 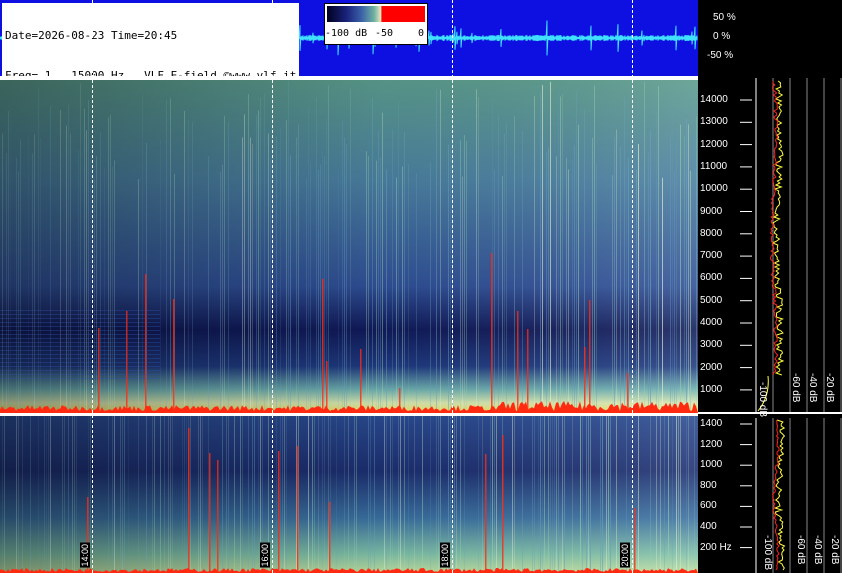 I want to click on upper-db-label-20: -20 dB, so click(x=829, y=388).